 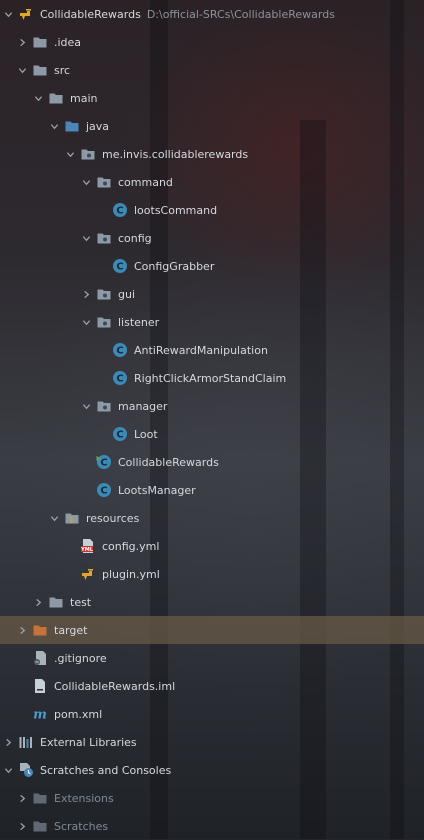 What do you see at coordinates (72, 126) in the screenshot?
I see `source-folder-icon` at bounding box center [72, 126].